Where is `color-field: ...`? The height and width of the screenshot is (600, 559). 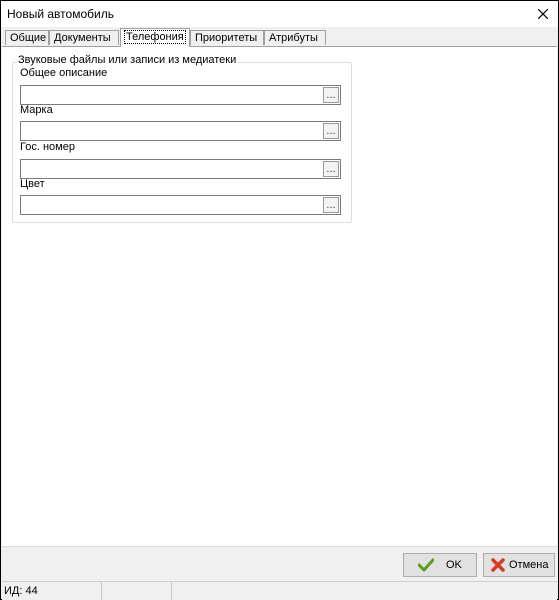
color-field: ... is located at coordinates (180, 205).